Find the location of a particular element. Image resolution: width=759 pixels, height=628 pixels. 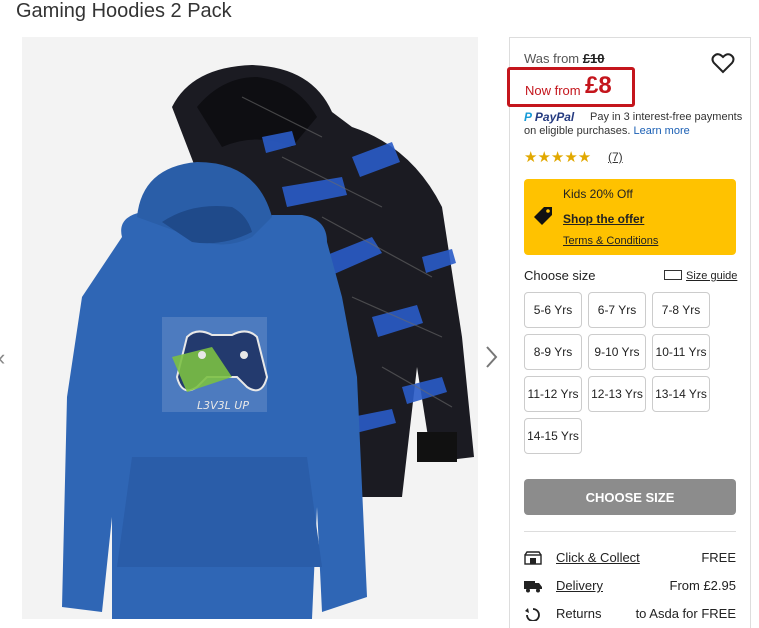

paypal-logo: P PayPal is located at coordinates (549, 117).